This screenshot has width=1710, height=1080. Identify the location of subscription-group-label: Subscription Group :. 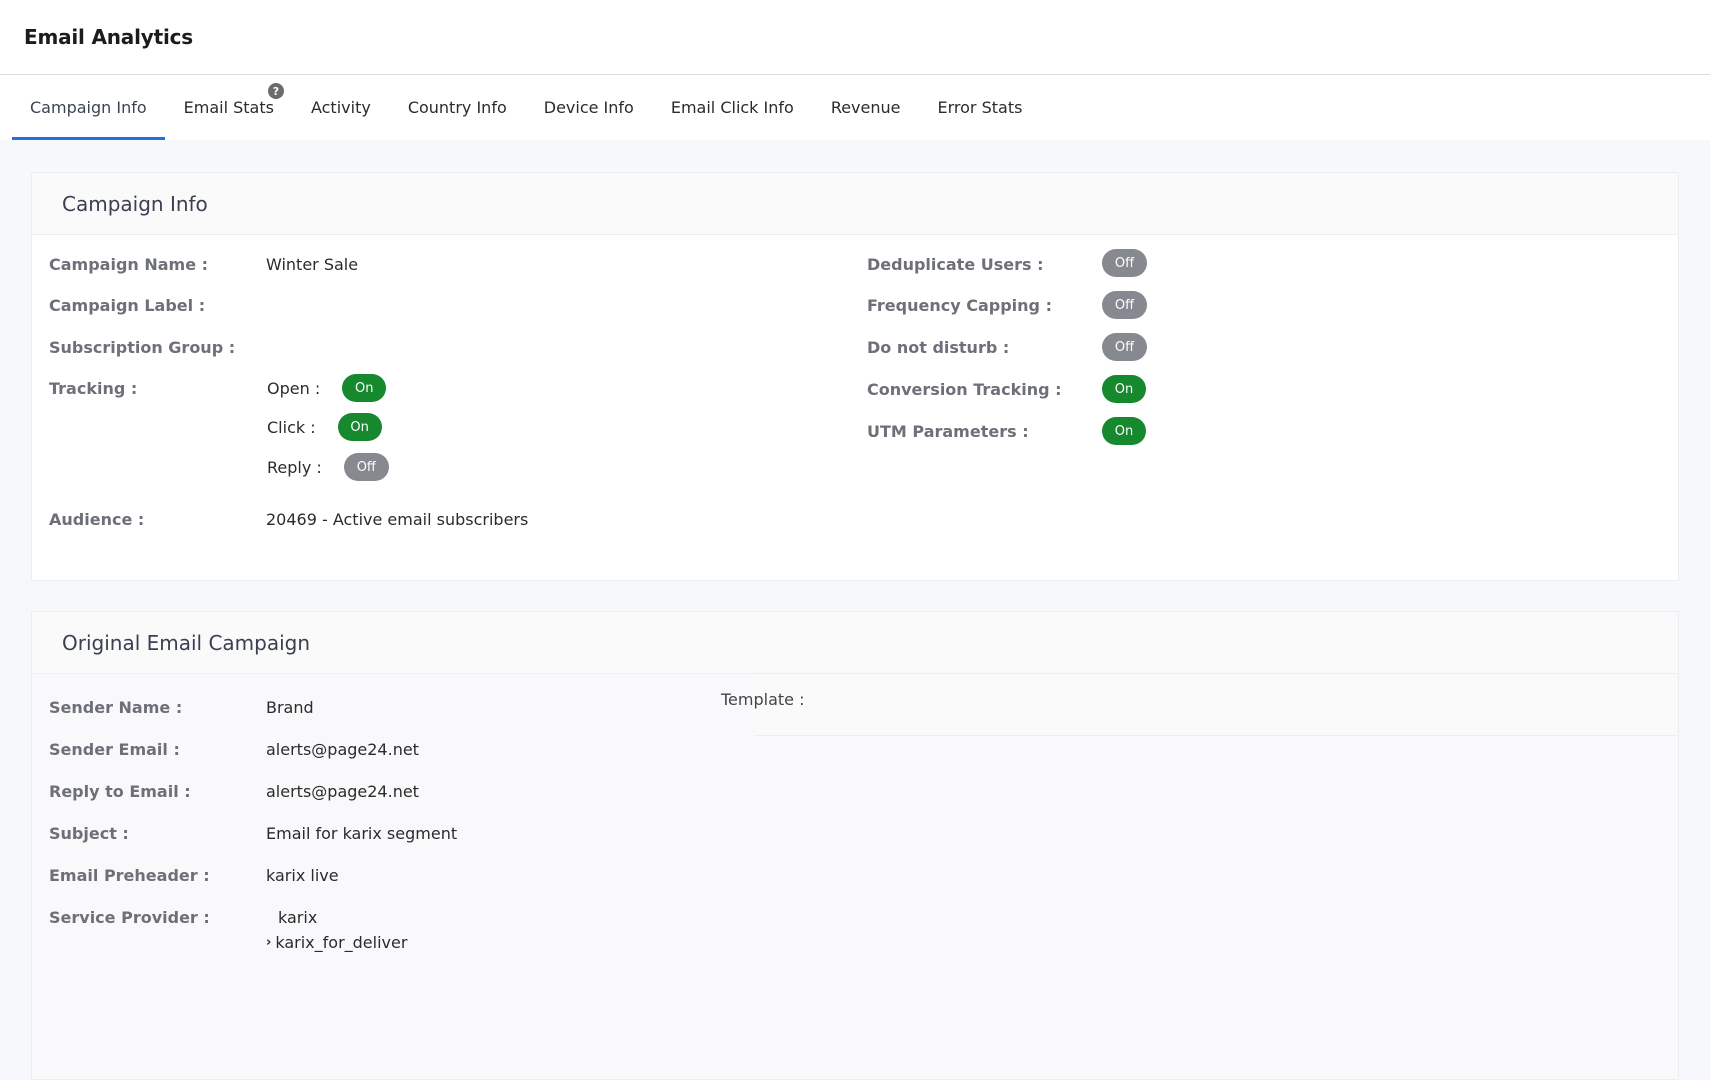
(142, 347).